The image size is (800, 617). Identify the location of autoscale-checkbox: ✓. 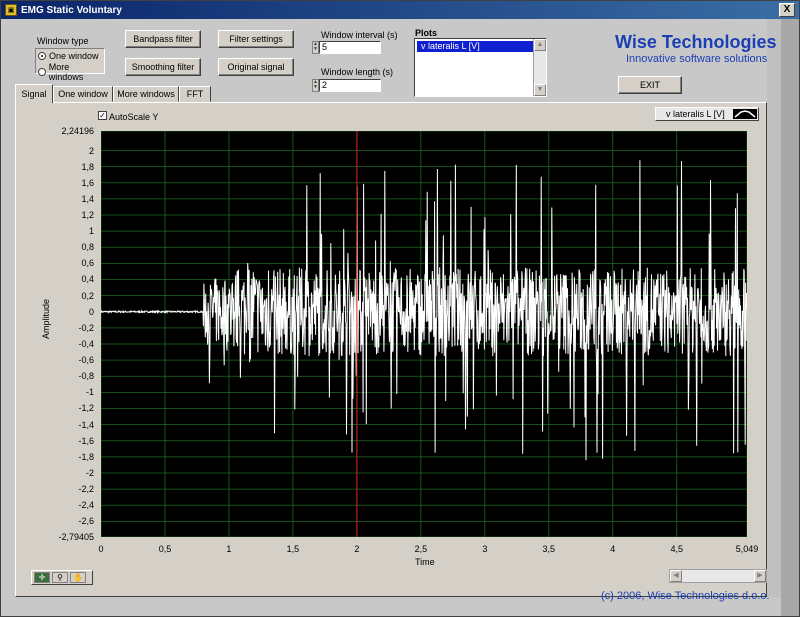
(102, 115).